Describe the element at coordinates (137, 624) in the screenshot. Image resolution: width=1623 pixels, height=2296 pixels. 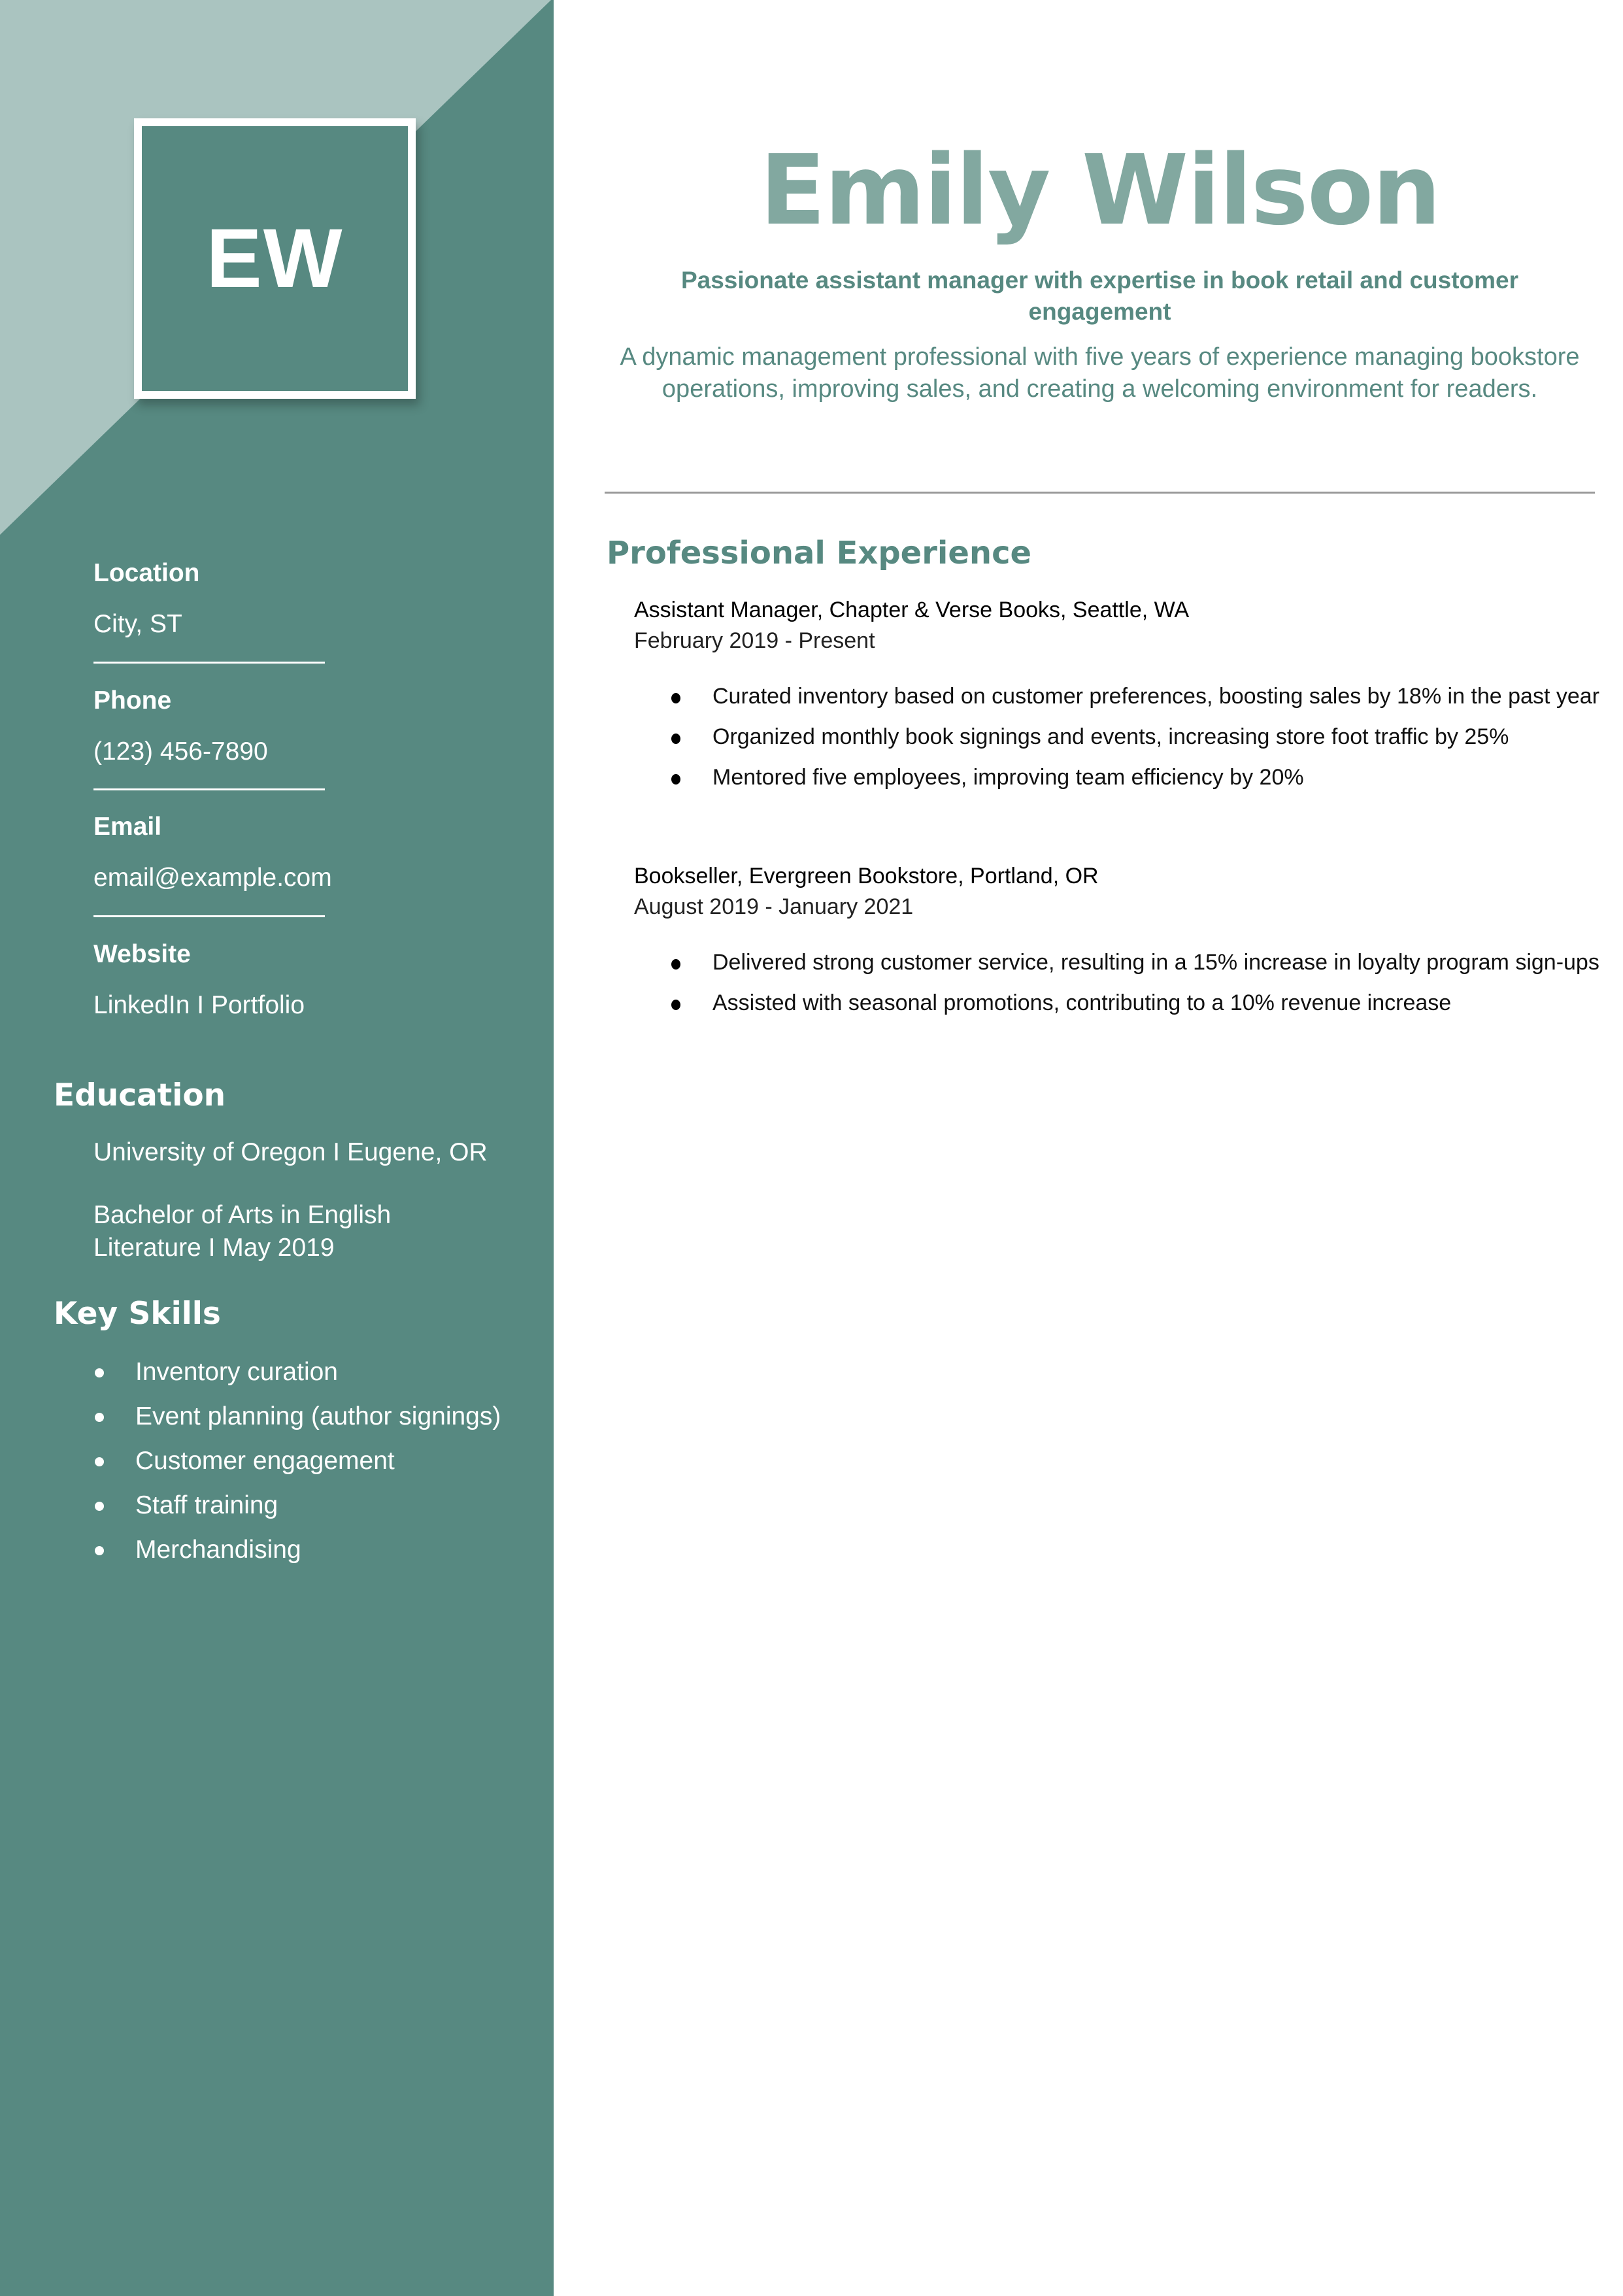
I see `contact-value-location: City, ST` at that location.